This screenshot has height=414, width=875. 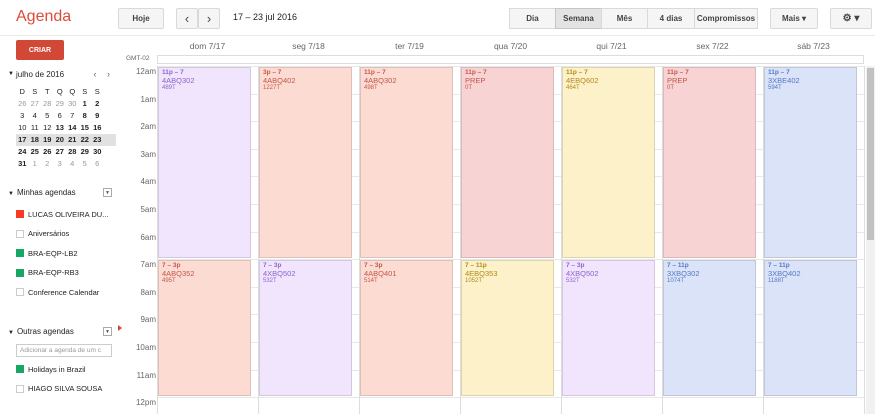 I want to click on mini-day: 14, so click(x=72, y=128).